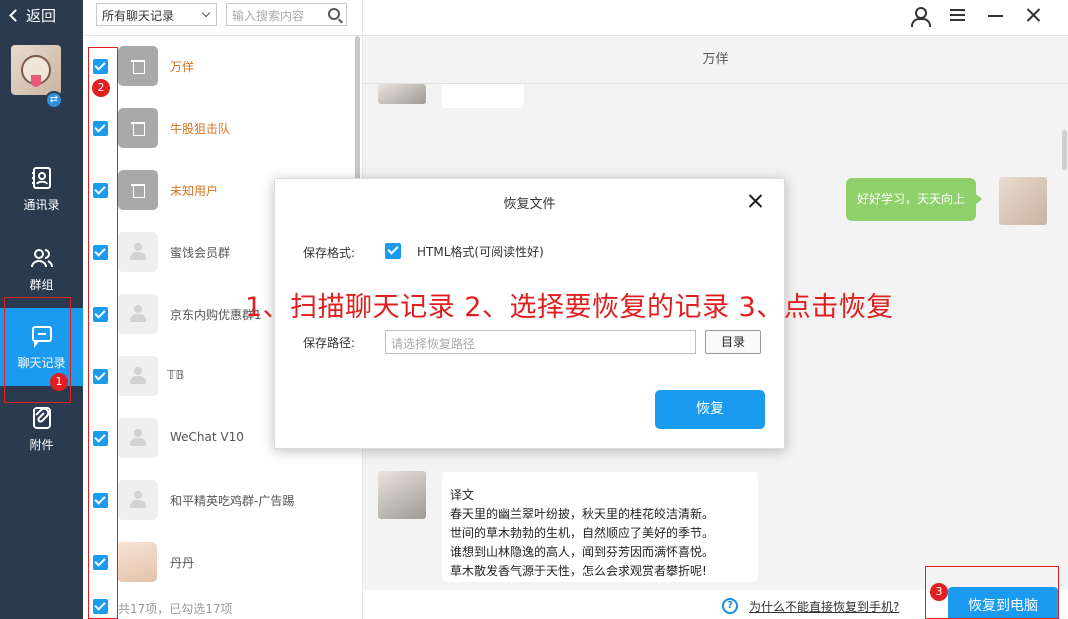 The image size is (1068, 619). Describe the element at coordinates (59, 382) in the screenshot. I see `step-badge: 1` at that location.